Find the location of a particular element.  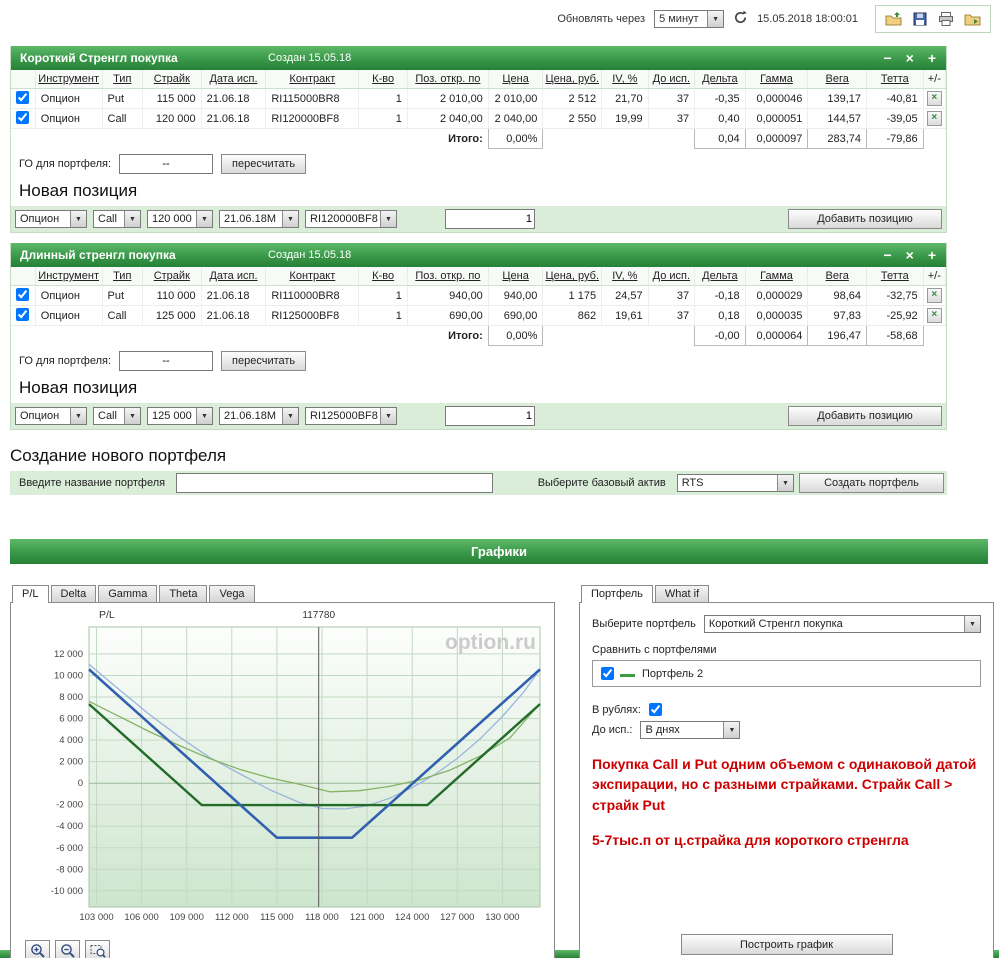

np-strike-select: 120 000 ▼ is located at coordinates (180, 219).